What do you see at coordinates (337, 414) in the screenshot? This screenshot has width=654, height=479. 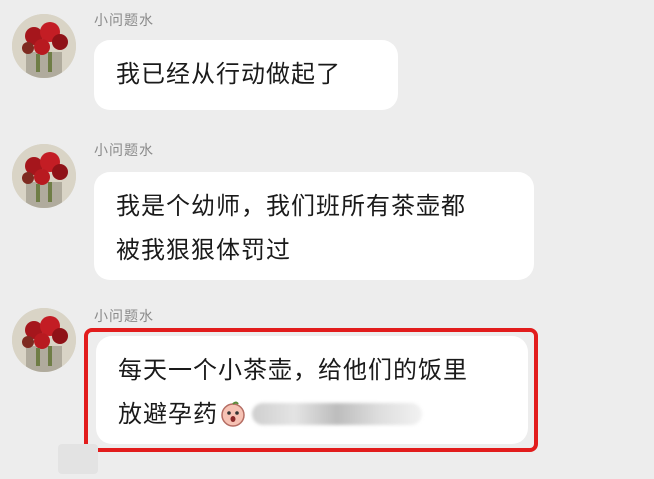 I see `blurred-redacted-text` at bounding box center [337, 414].